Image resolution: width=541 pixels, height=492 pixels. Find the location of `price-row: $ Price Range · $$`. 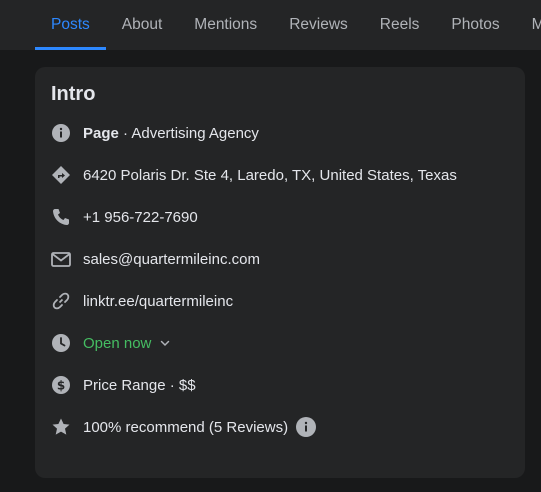

price-row: $ Price Range · $$ is located at coordinates (123, 385).